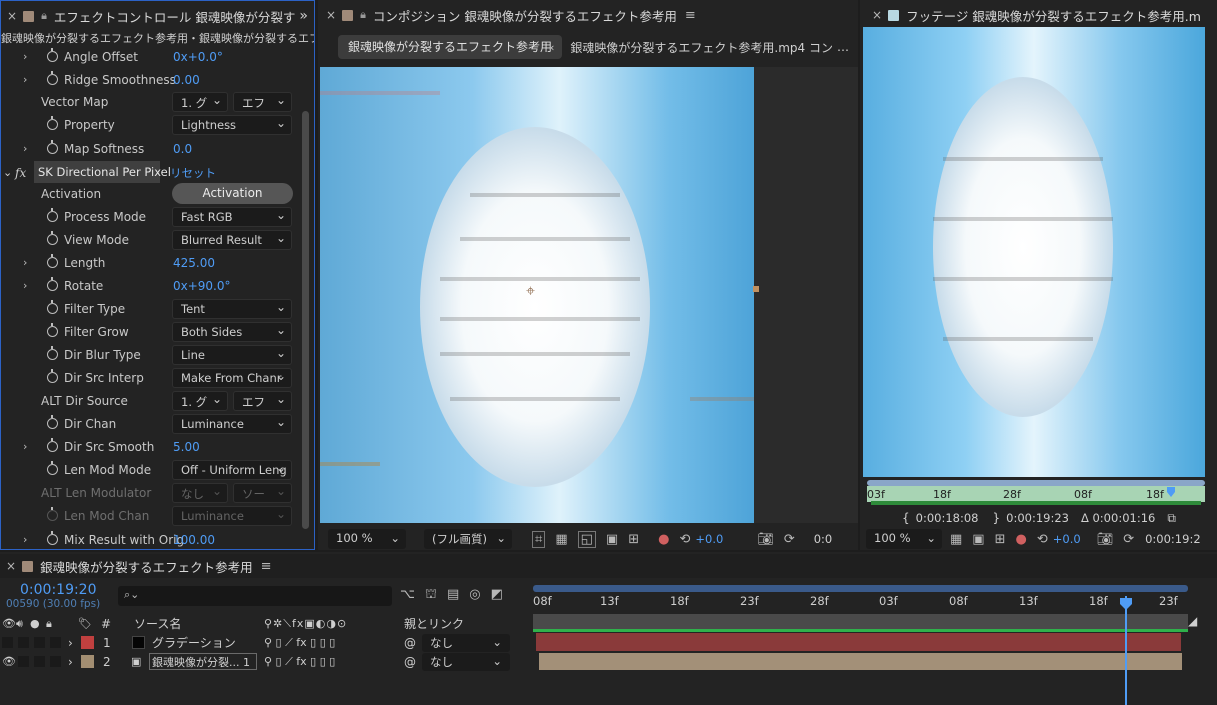 The image size is (1217, 705). I want to click on param-value: 5.00, so click(186, 447).